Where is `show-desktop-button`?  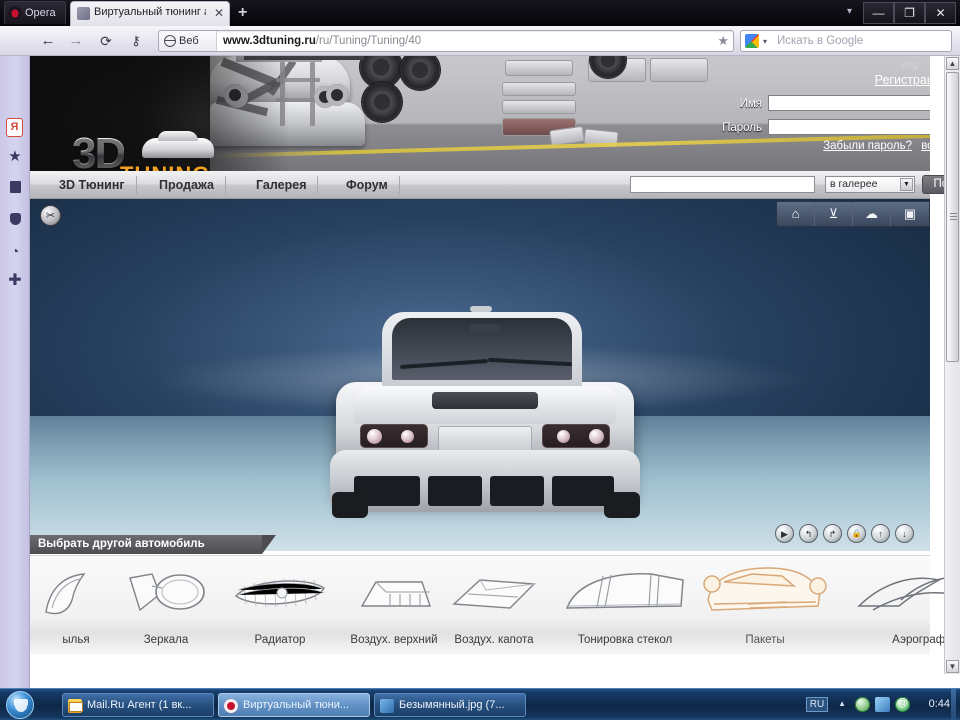
show-desktop-button is located at coordinates (953, 704).